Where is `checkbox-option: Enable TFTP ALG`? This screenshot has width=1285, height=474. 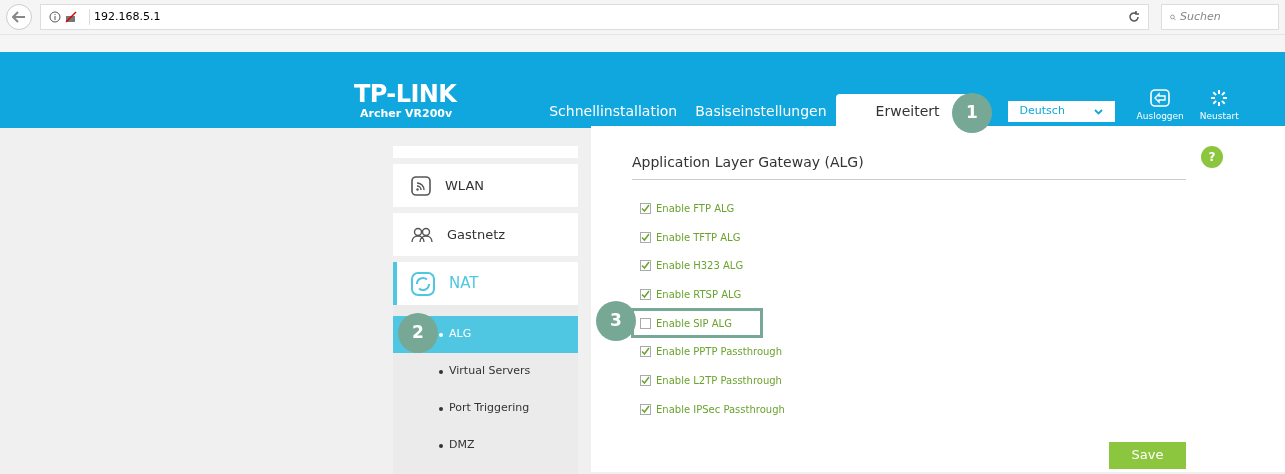 checkbox-option: Enable TFTP ALG is located at coordinates (690, 237).